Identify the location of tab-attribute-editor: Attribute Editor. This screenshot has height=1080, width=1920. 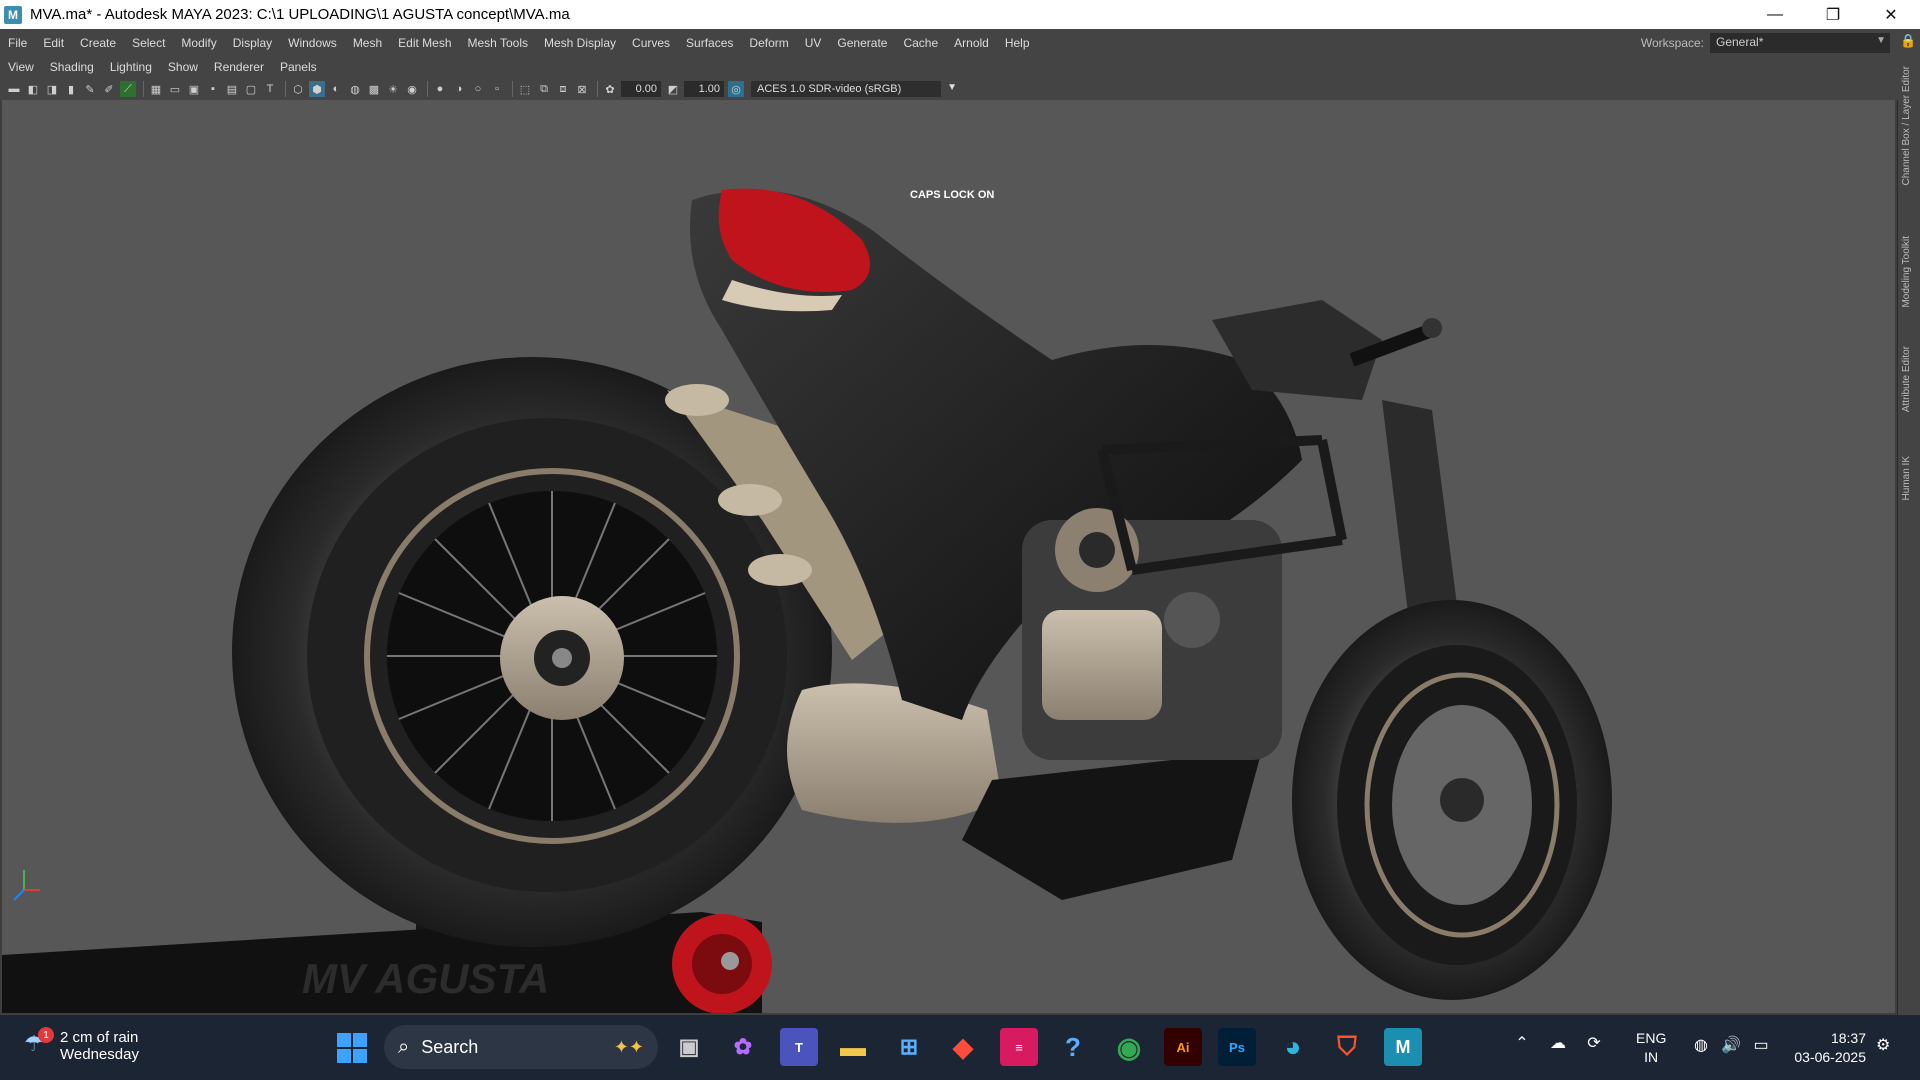
(1906, 379).